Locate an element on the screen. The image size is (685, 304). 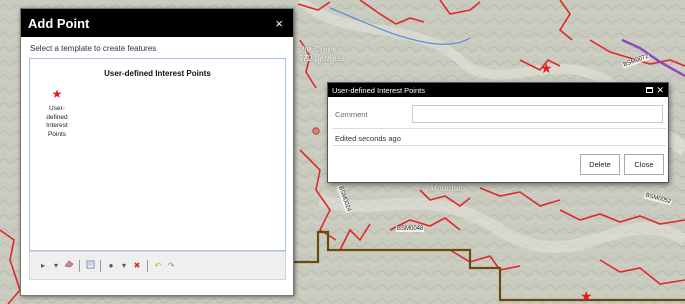
map-label-wilderness: 972 derness is located at coordinates (322, 58).